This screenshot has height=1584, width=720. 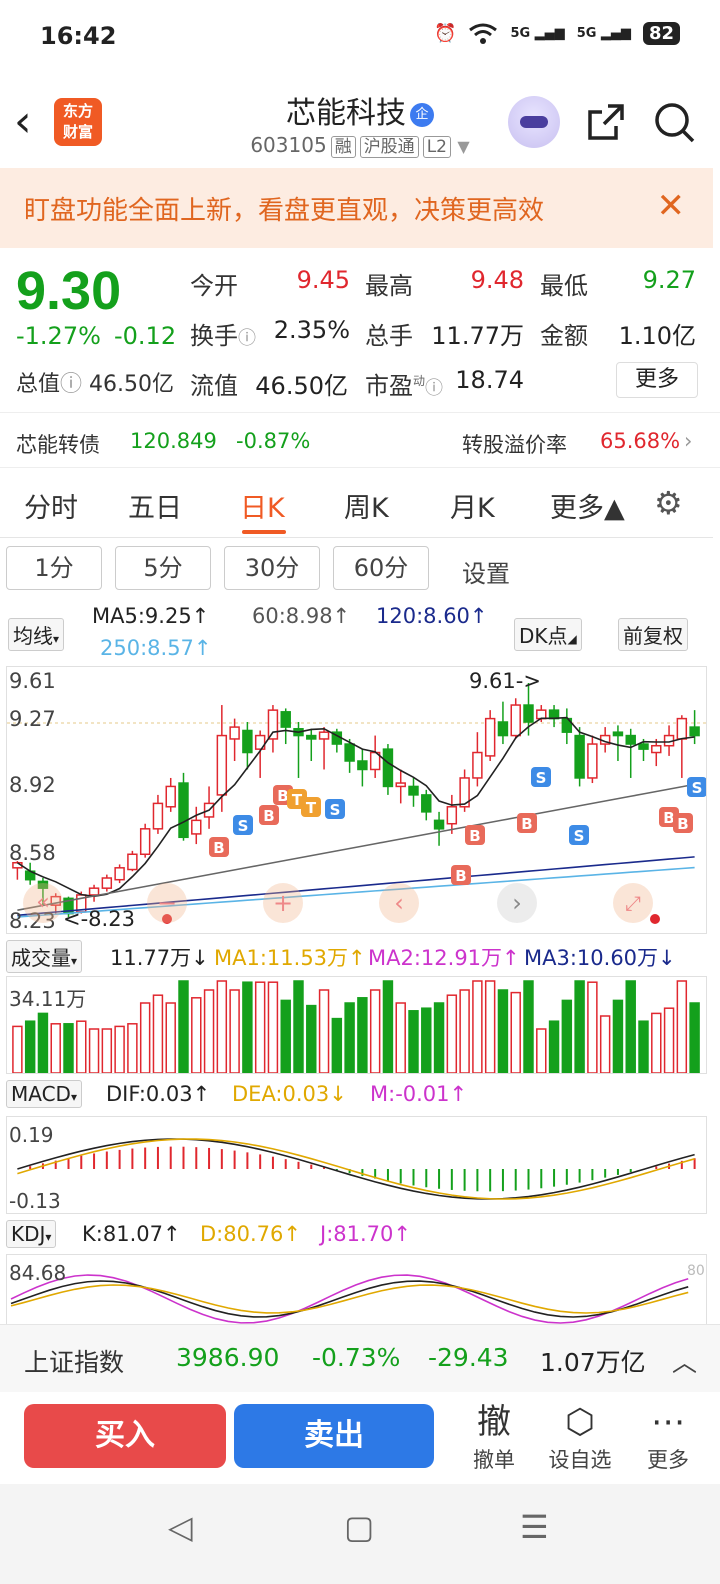 What do you see at coordinates (606, 122) in the screenshot?
I see `share-icon` at bounding box center [606, 122].